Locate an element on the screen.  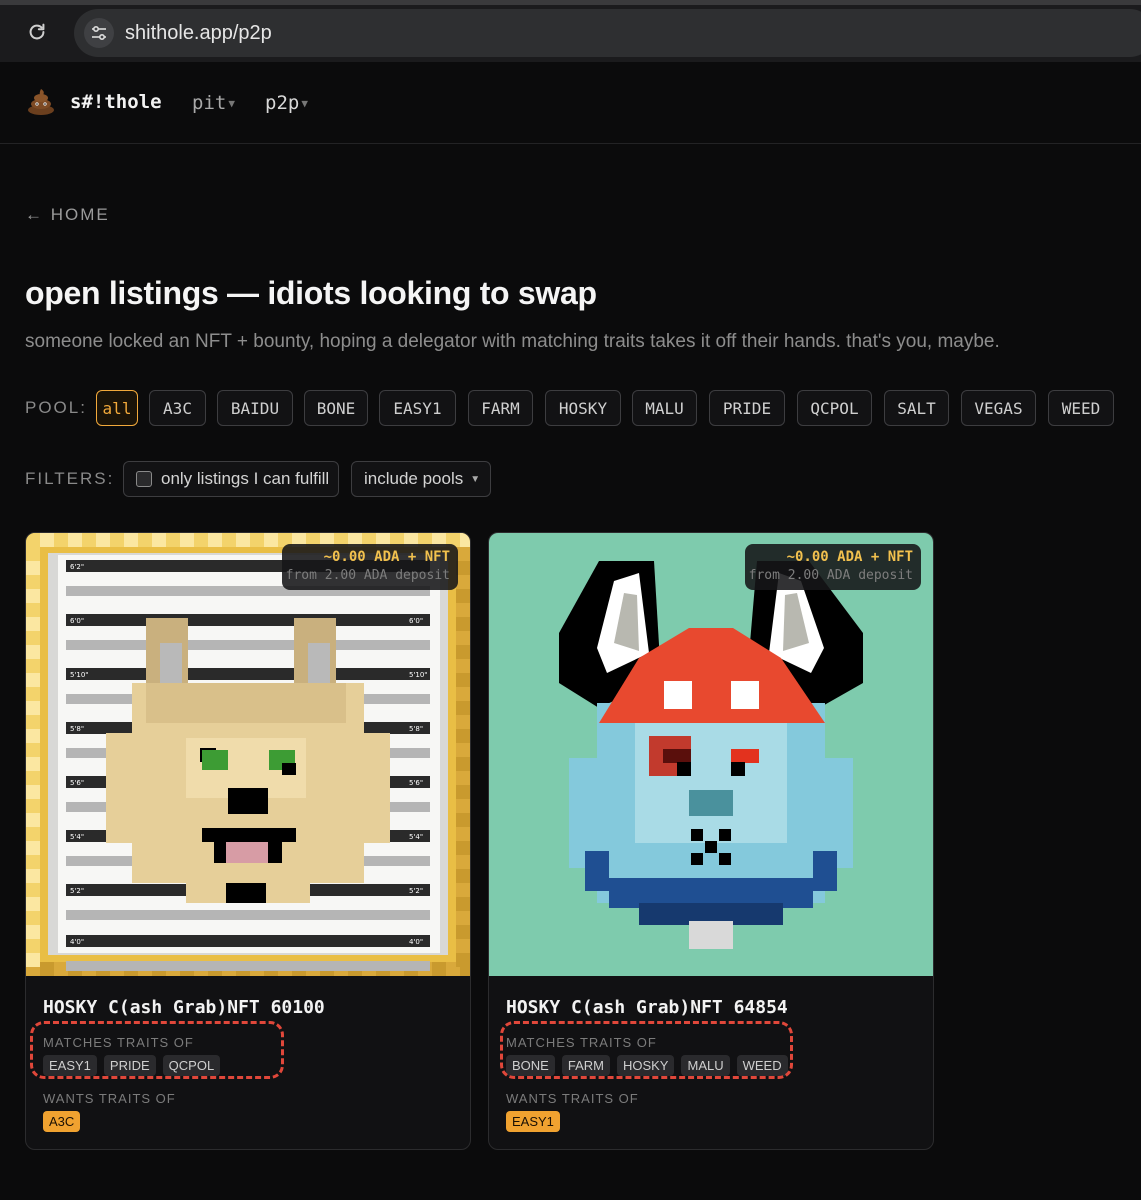
trait-tag: WEED is located at coordinates (762, 1065).